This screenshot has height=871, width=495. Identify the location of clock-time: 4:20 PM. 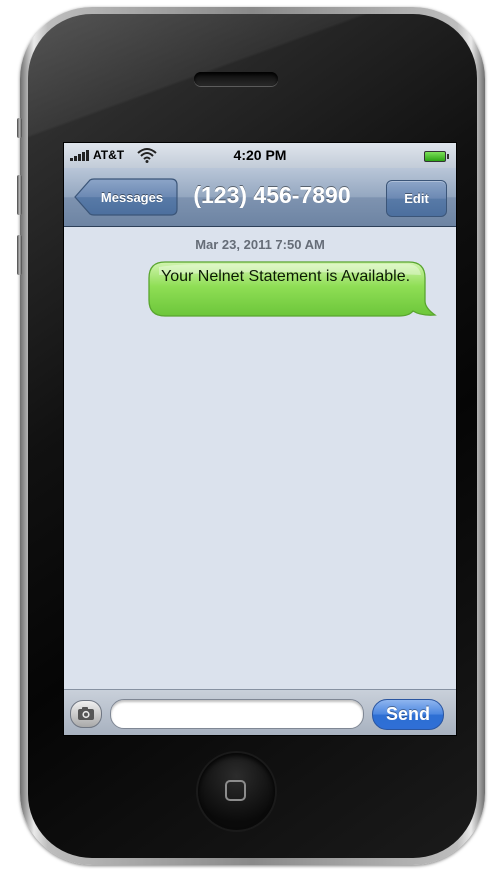
(260, 155).